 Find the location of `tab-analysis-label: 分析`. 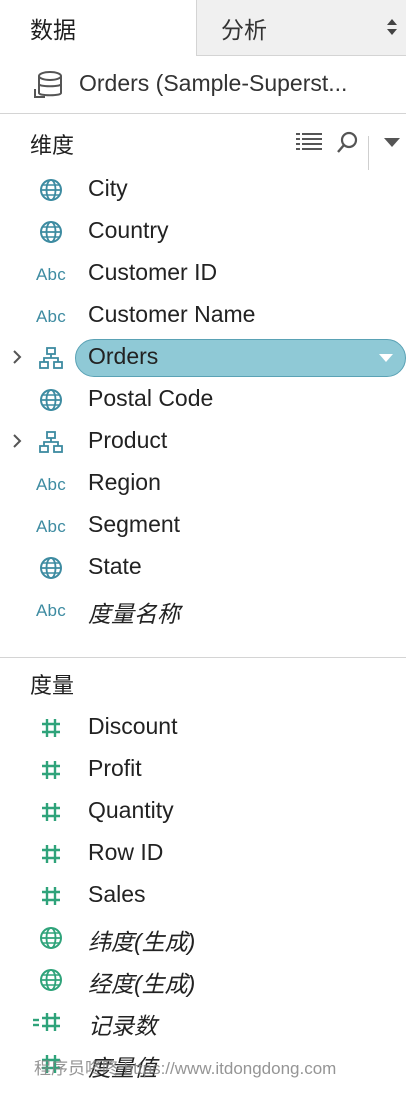

tab-analysis-label: 分析 is located at coordinates (244, 29).